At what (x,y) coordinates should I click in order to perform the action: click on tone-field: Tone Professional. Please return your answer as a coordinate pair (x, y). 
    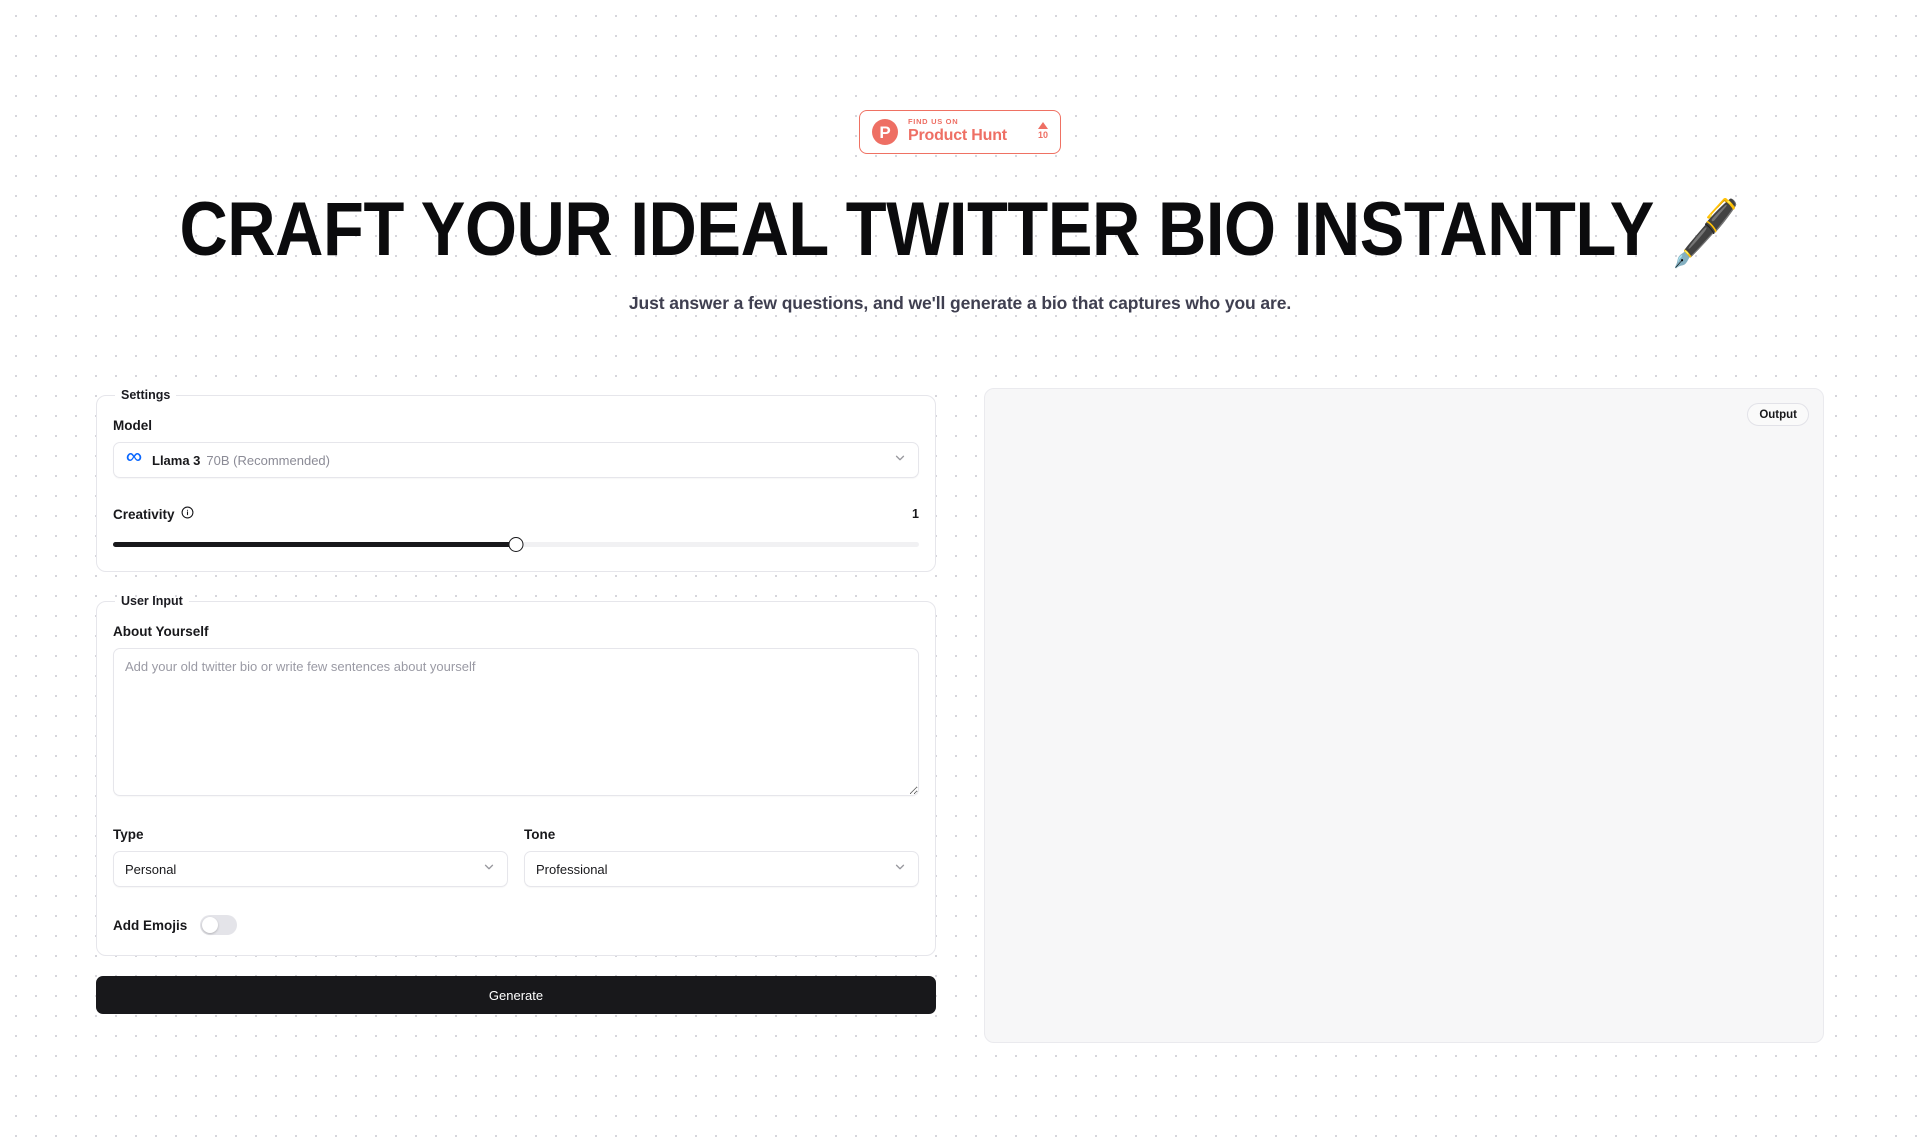
    Looking at the image, I should click on (721, 857).